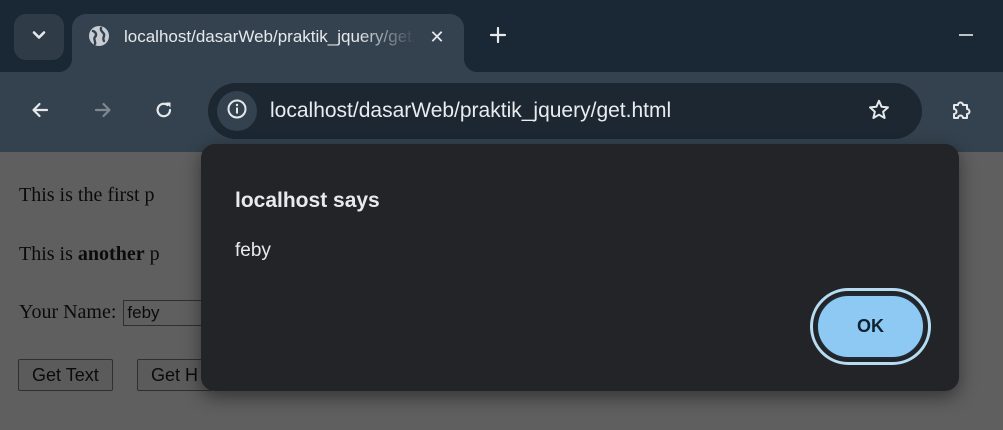  I want to click on ok-button-label: OK, so click(870, 326).